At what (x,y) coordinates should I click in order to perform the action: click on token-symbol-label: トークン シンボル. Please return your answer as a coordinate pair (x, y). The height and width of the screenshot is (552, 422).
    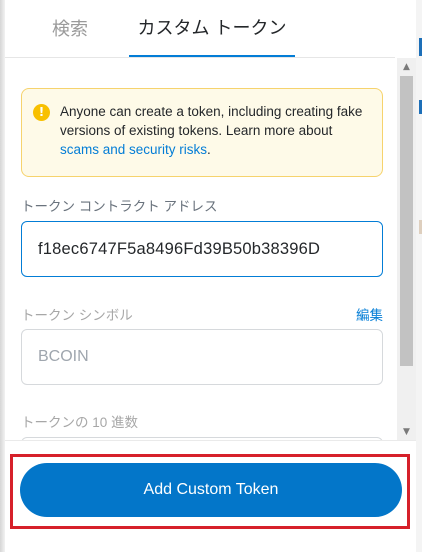
    Looking at the image, I should click on (77, 315).